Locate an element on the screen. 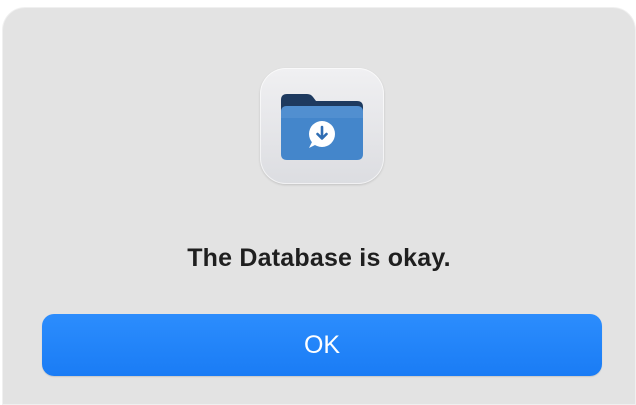 The height and width of the screenshot is (405, 636). ok-button: OK is located at coordinates (322, 345).